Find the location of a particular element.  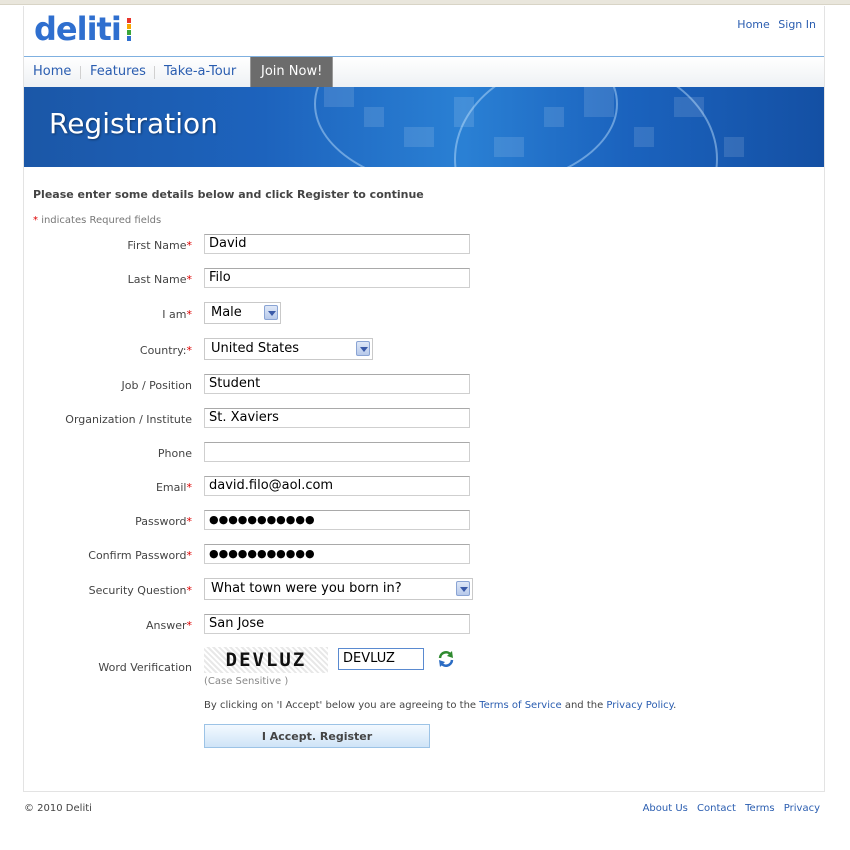

last-name-label: Last Name* is located at coordinates (159, 279).